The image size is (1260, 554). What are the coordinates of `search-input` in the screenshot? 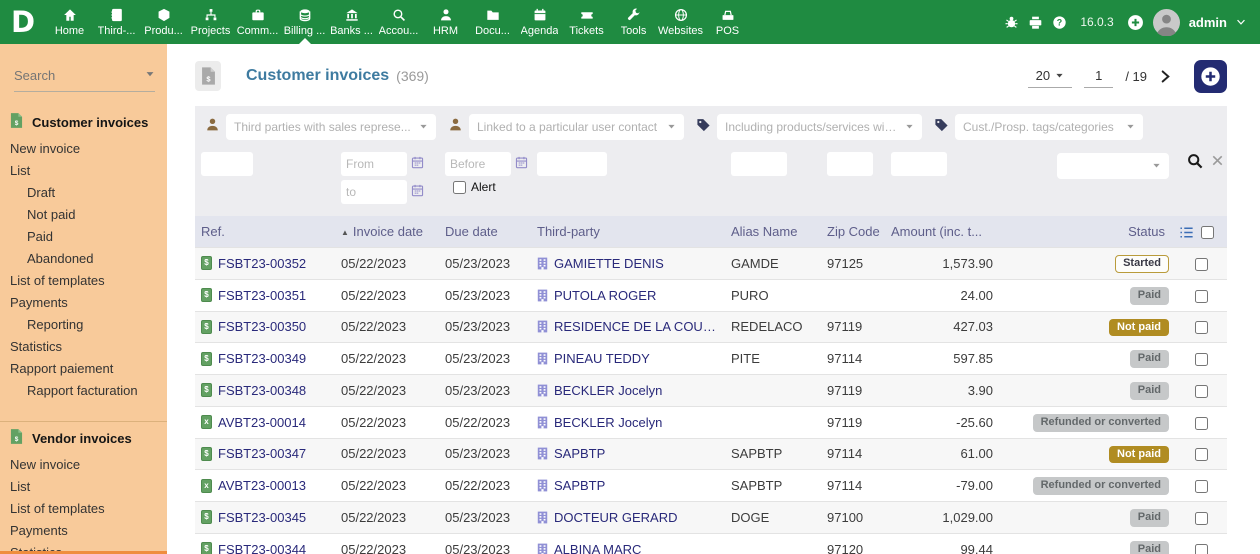 It's located at (79, 75).